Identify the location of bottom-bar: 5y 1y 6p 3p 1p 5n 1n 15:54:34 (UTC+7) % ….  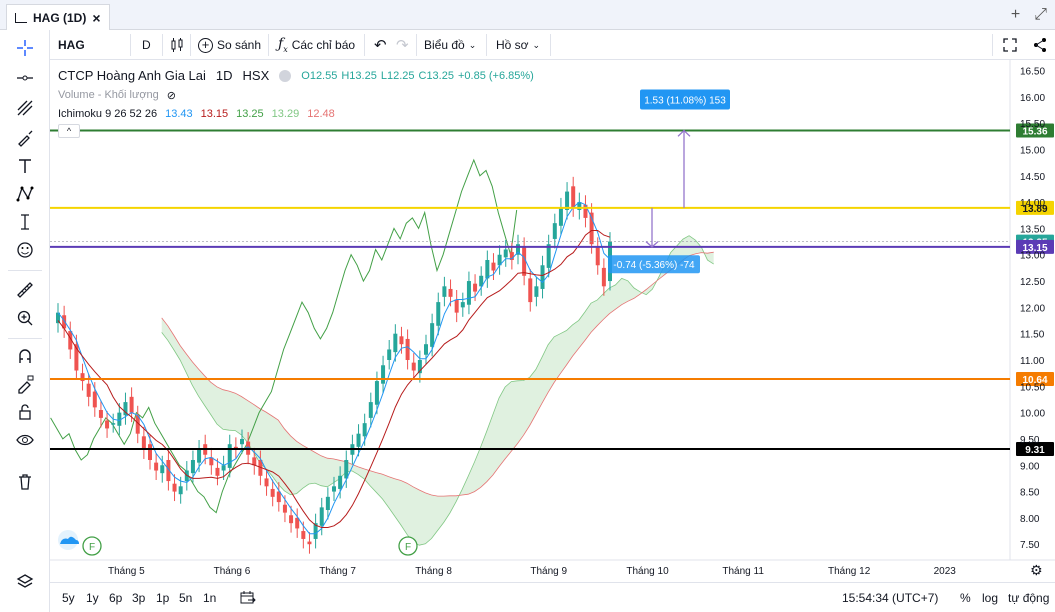
(552, 597).